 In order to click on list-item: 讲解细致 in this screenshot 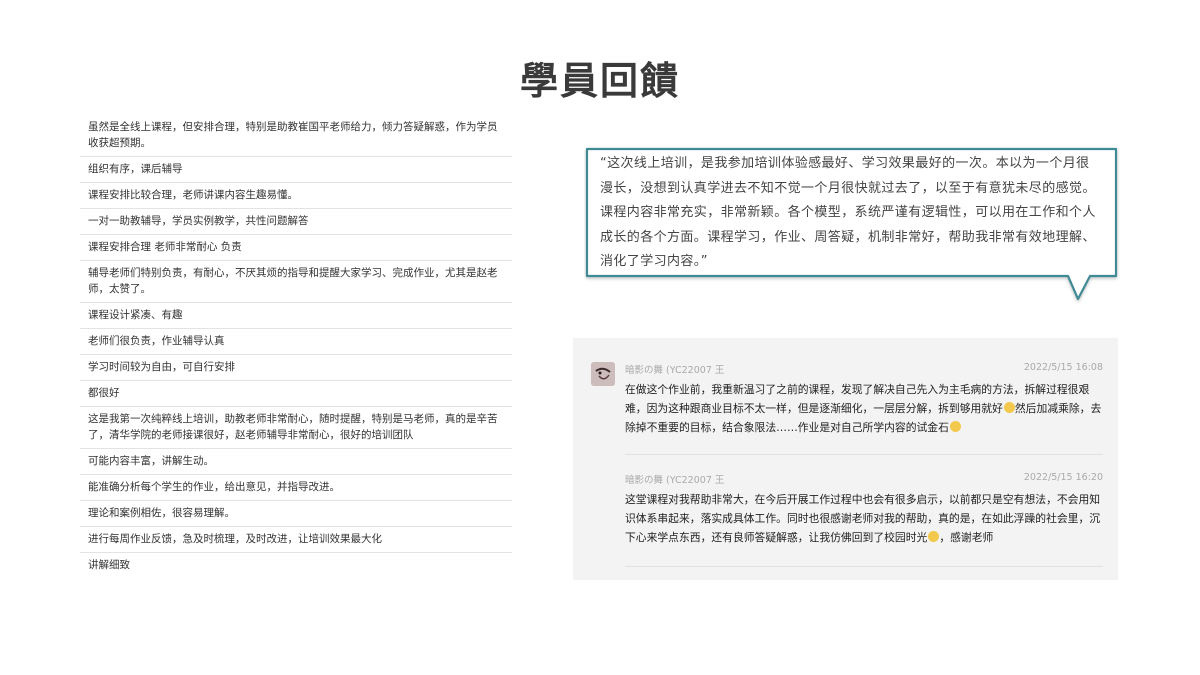, I will do `click(109, 565)`.